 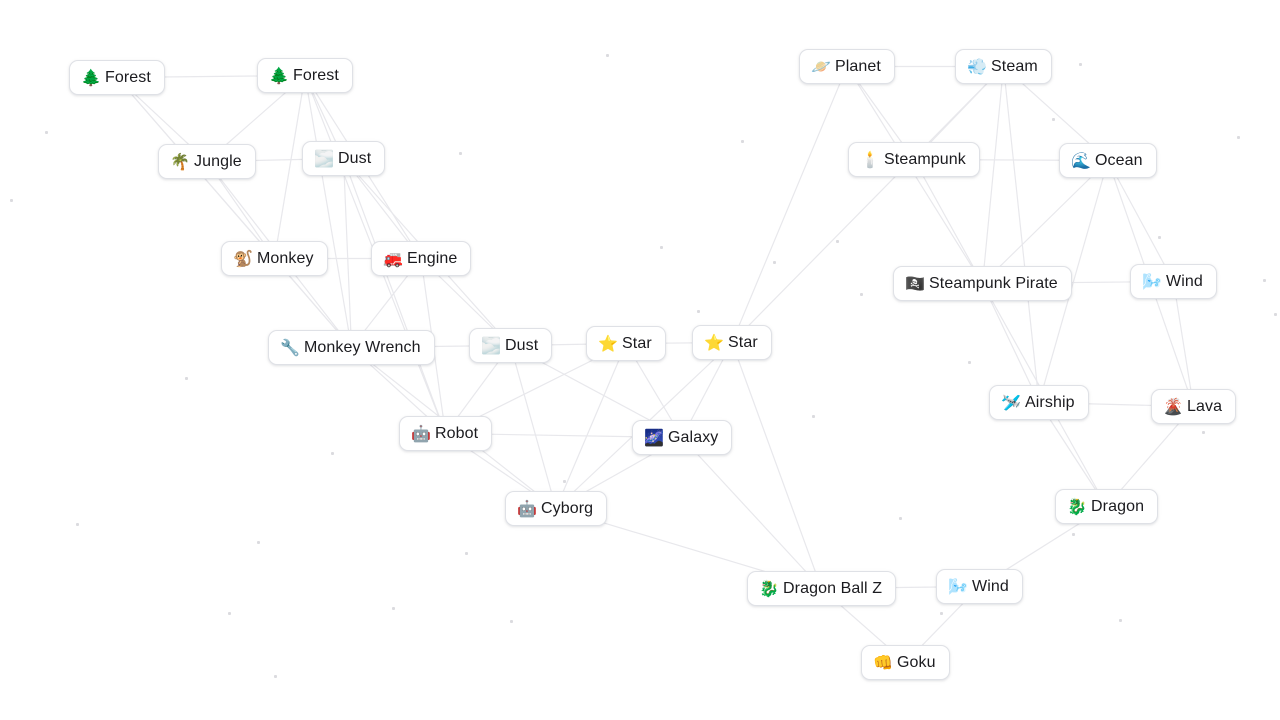 I want to click on element-node-label: Steam, so click(x=1014, y=66).